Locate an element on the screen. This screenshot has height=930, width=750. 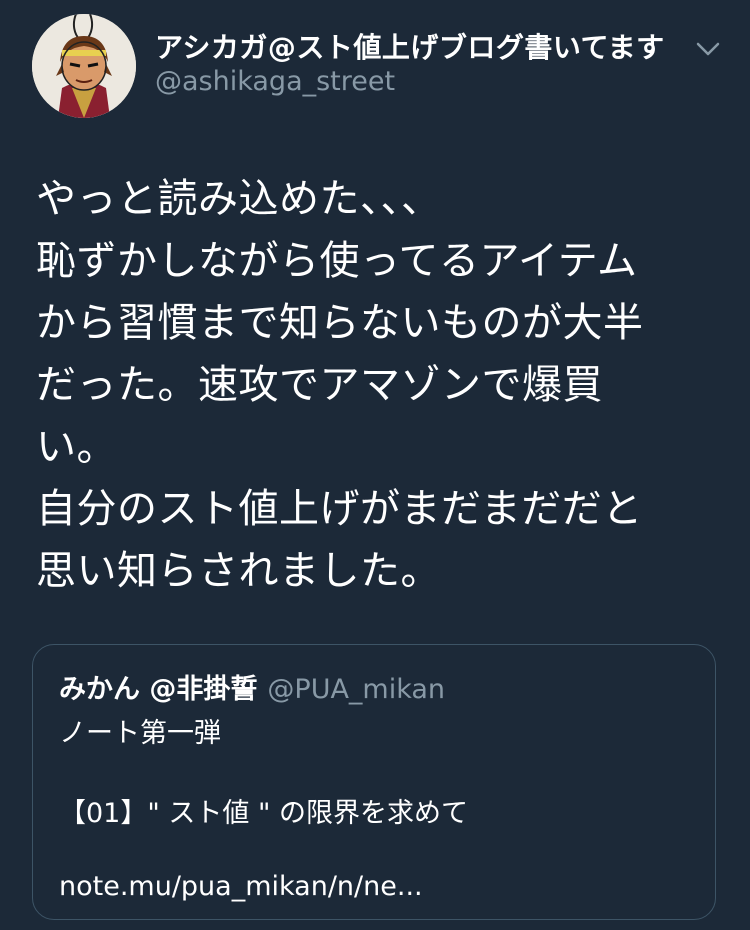
quoted-tweet-author: みかん @非掛誓 @PUA_mikan is located at coordinates (252, 686).